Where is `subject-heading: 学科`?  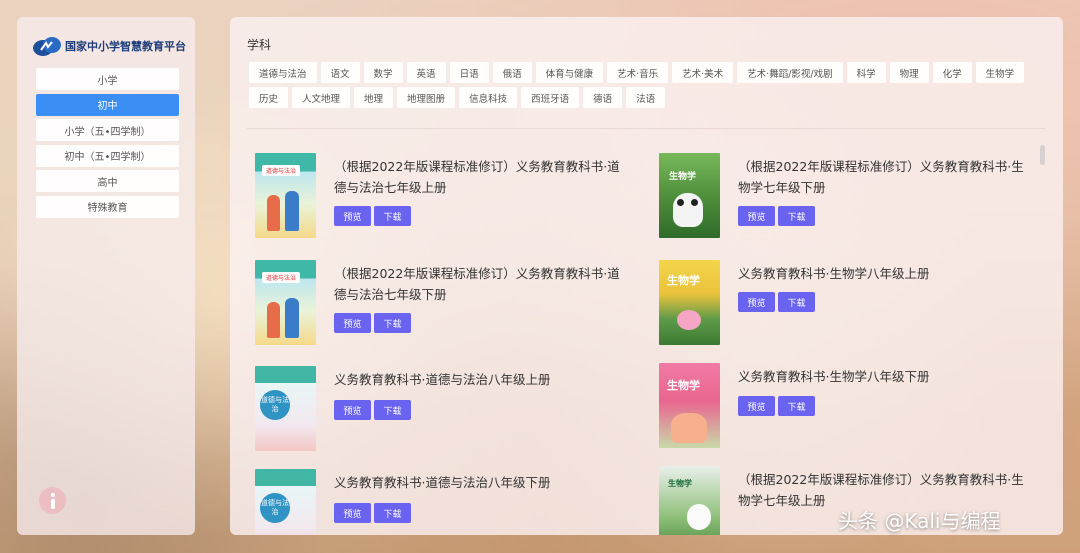 subject-heading: 学科 is located at coordinates (259, 45).